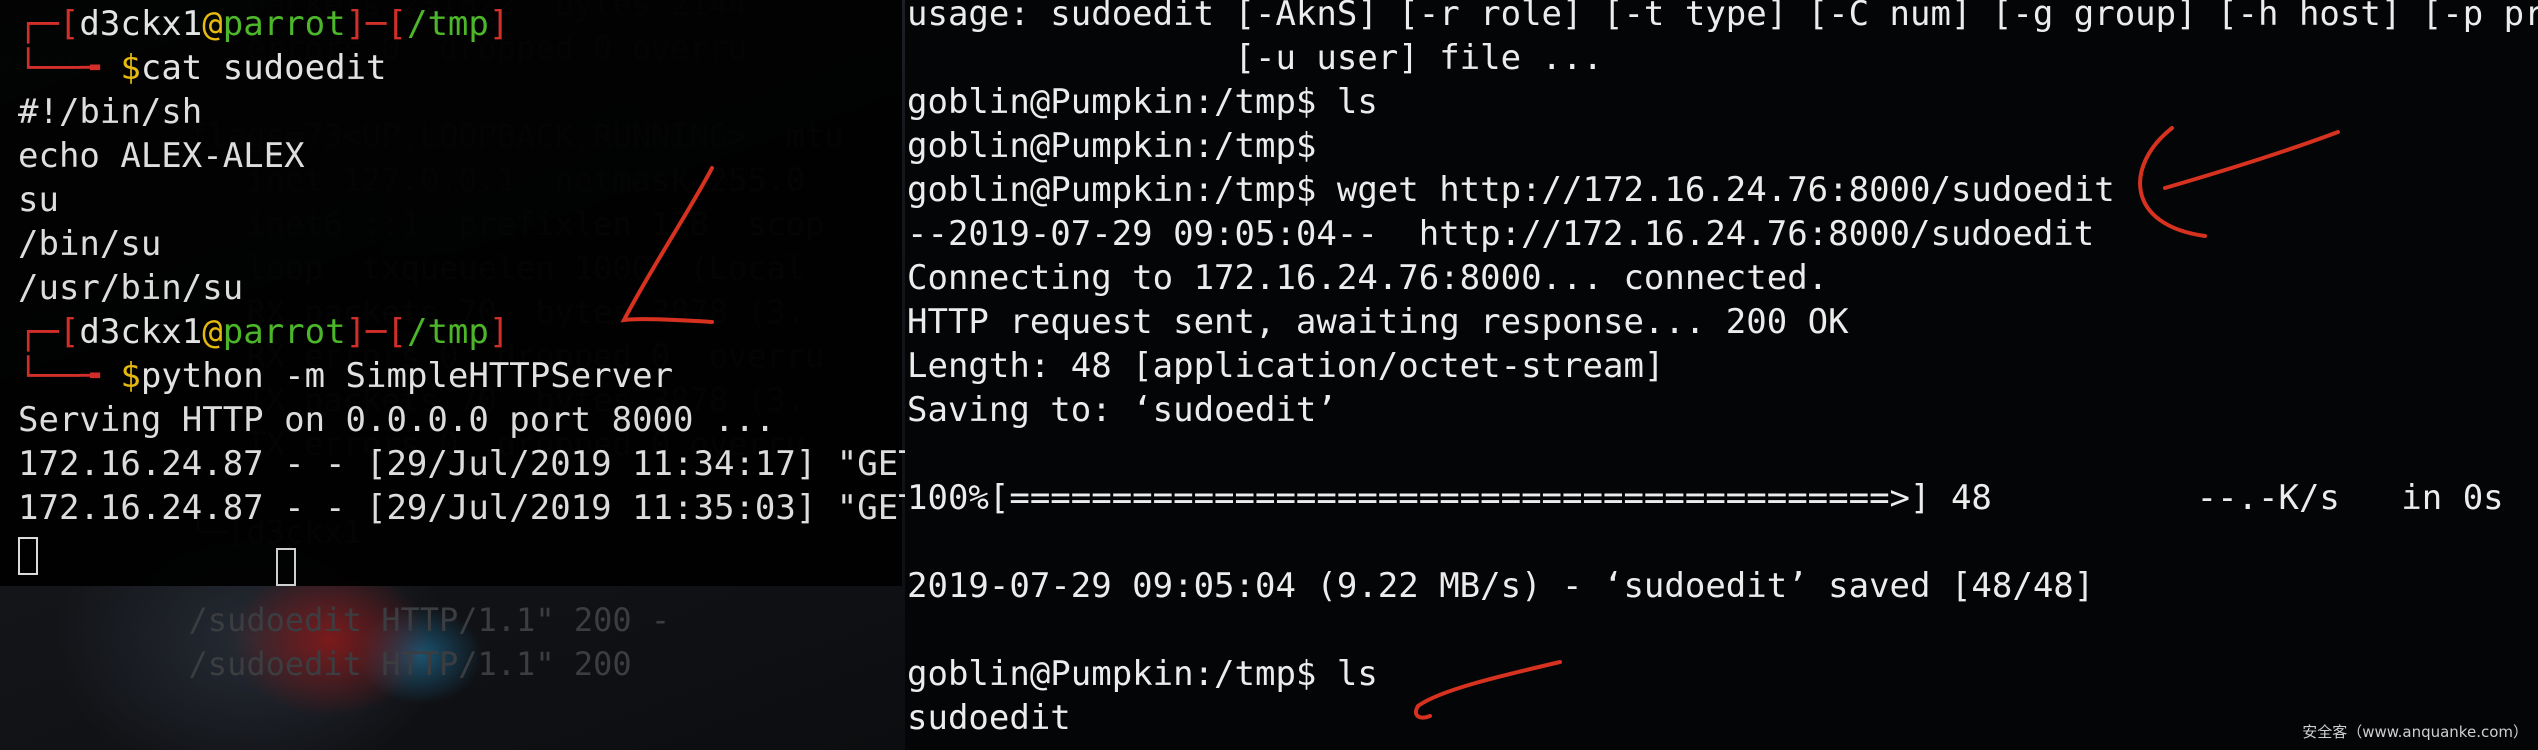  Describe the element at coordinates (2415, 732) in the screenshot. I see `watermark: 安全客（www.anquanke.com）` at that location.